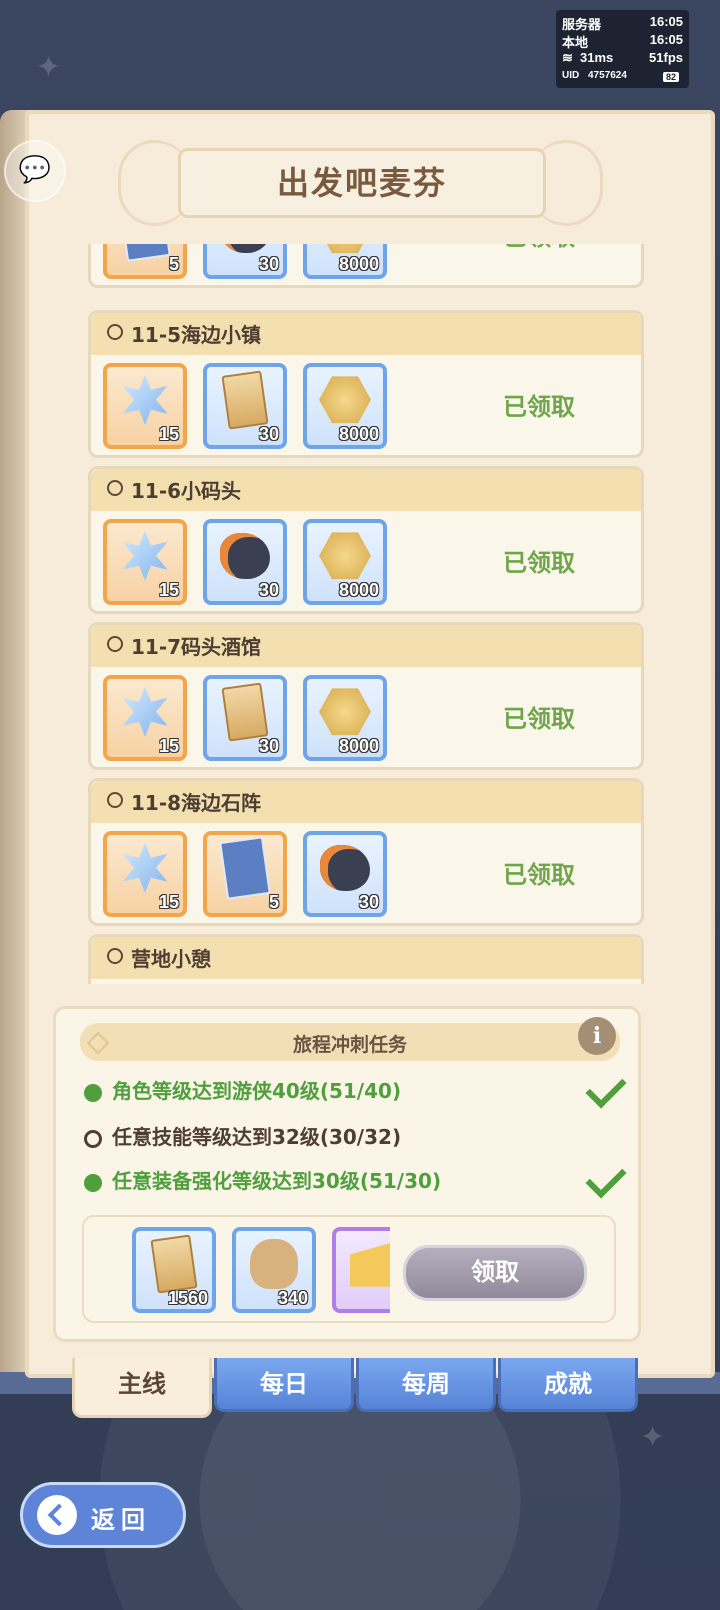  What do you see at coordinates (292, 1298) in the screenshot?
I see `item-count: 340` at bounding box center [292, 1298].